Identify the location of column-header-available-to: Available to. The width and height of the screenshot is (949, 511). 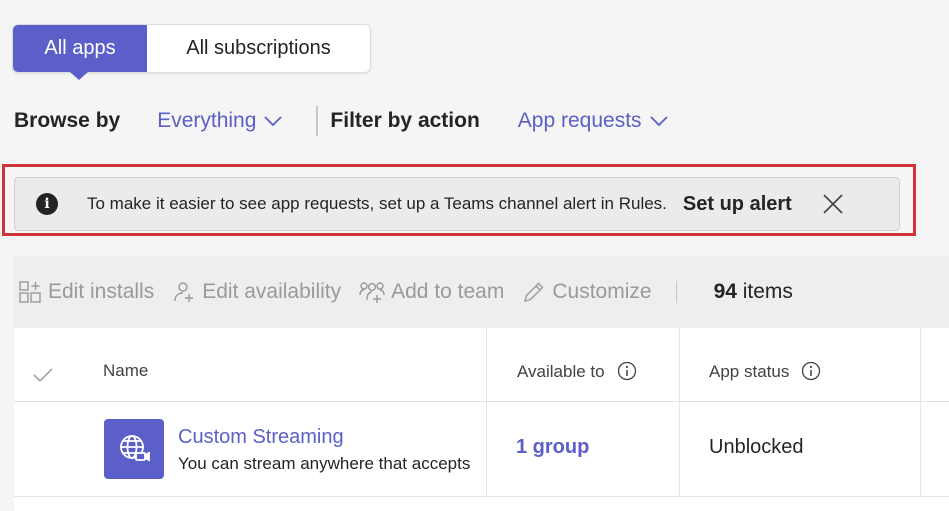
(577, 371).